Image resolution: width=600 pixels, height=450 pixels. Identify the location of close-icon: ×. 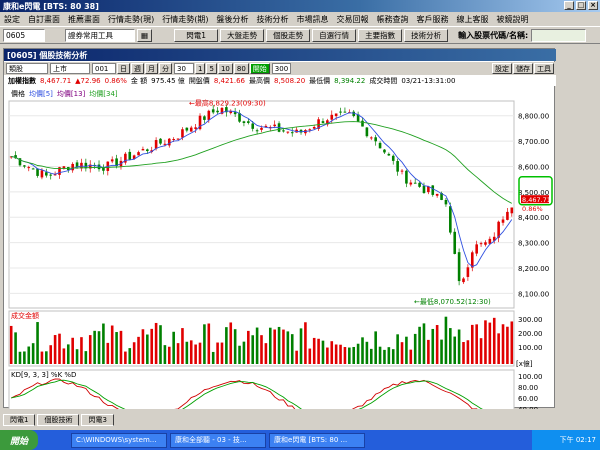
(593, 5).